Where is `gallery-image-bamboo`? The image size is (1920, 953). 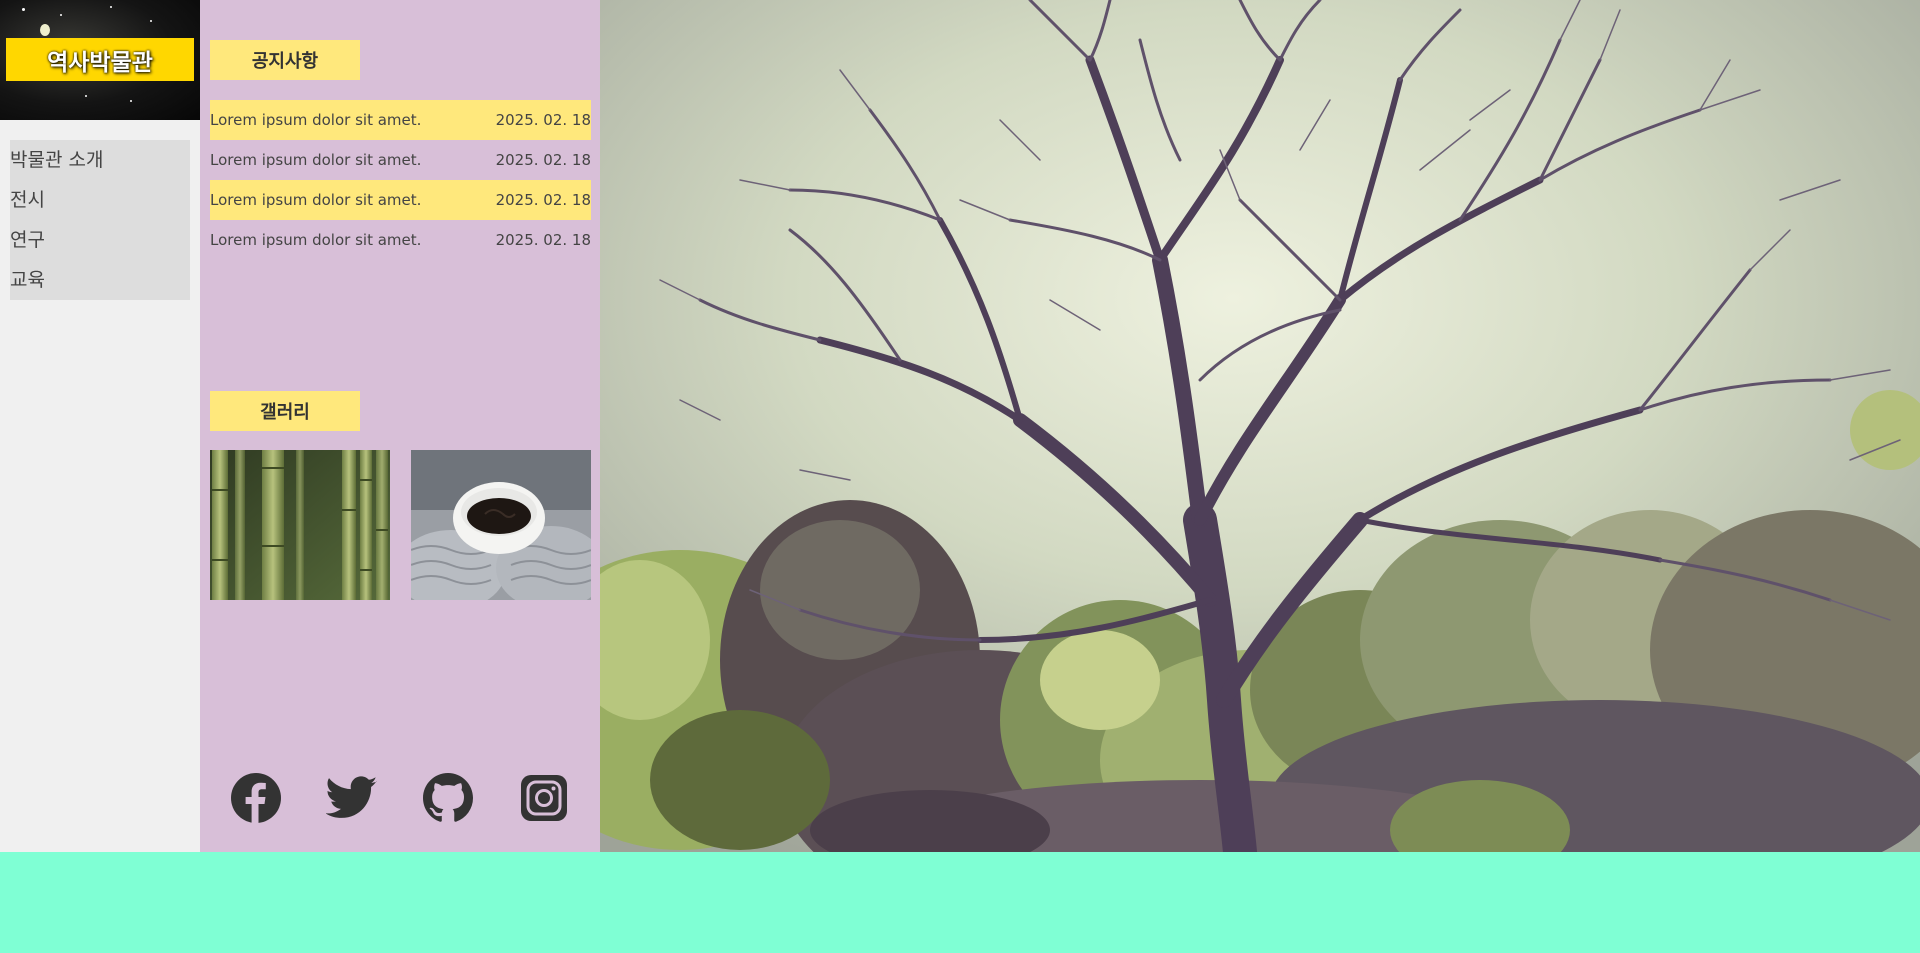 gallery-image-bamboo is located at coordinates (300, 525).